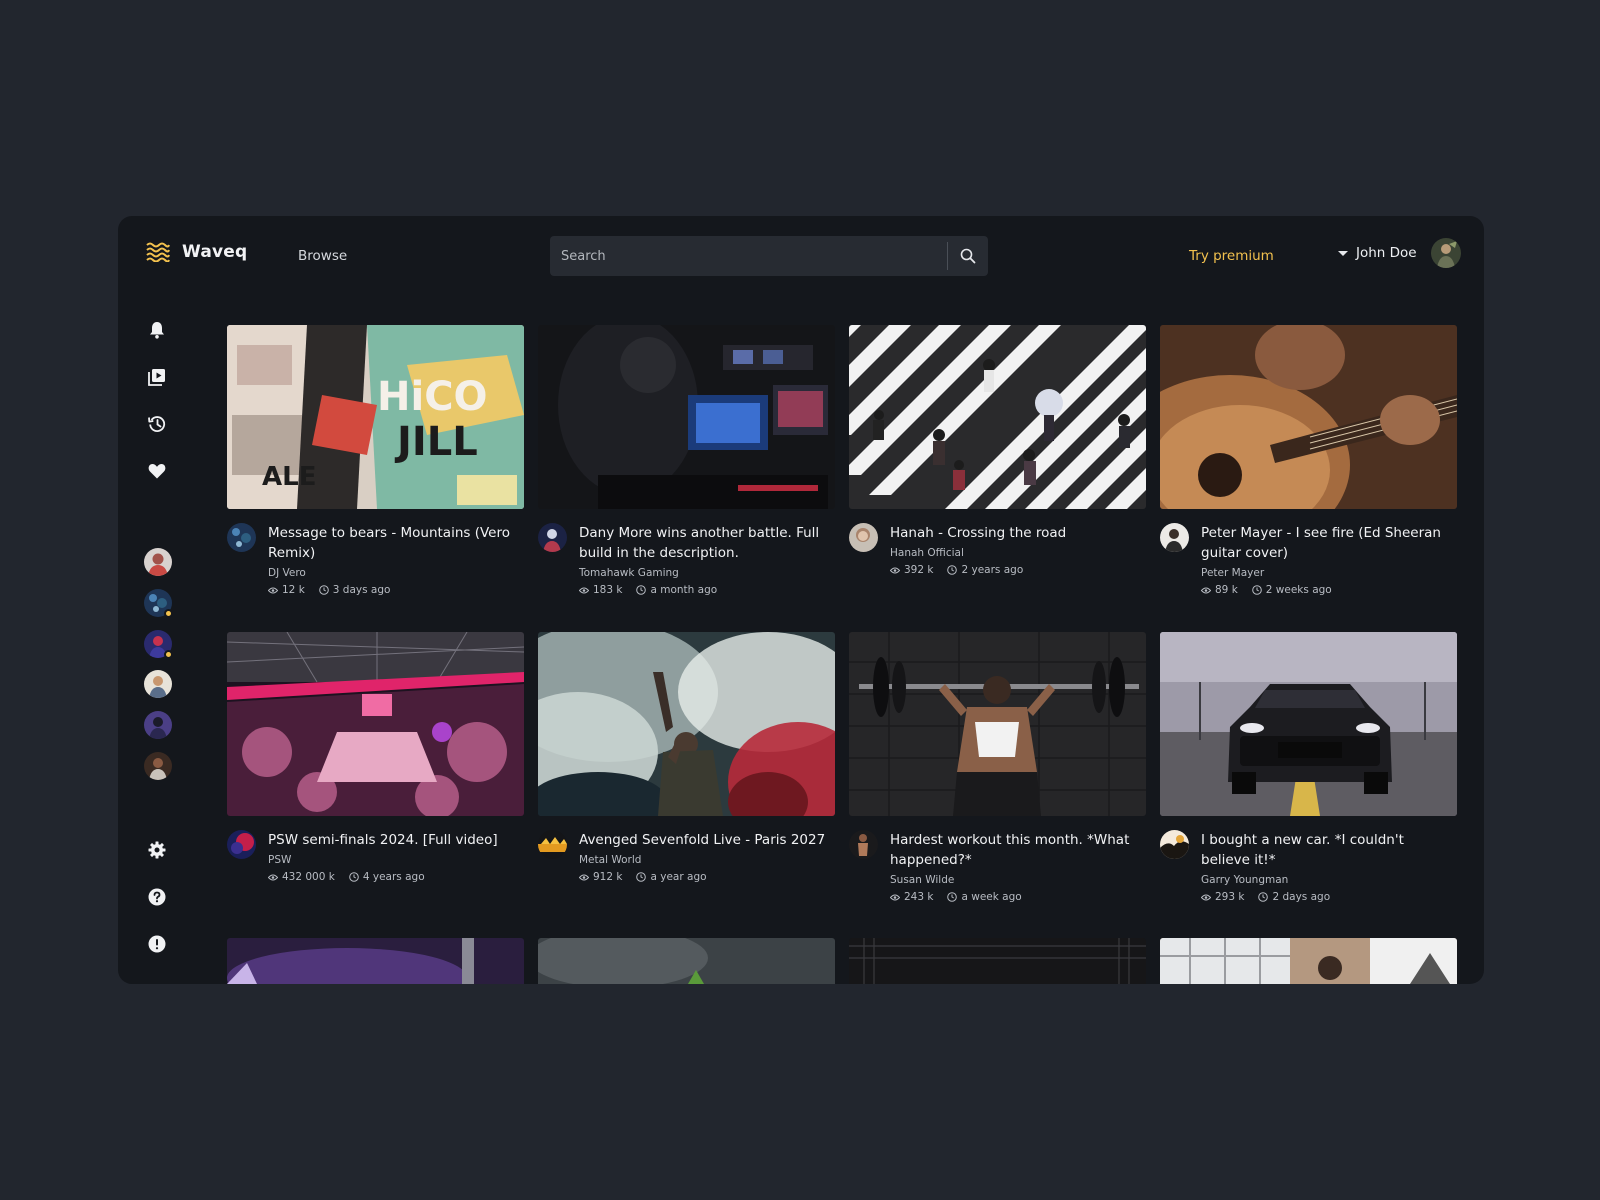 The height and width of the screenshot is (1200, 1600). Describe the element at coordinates (396, 860) in the screenshot. I see `channel-name: PSW` at that location.